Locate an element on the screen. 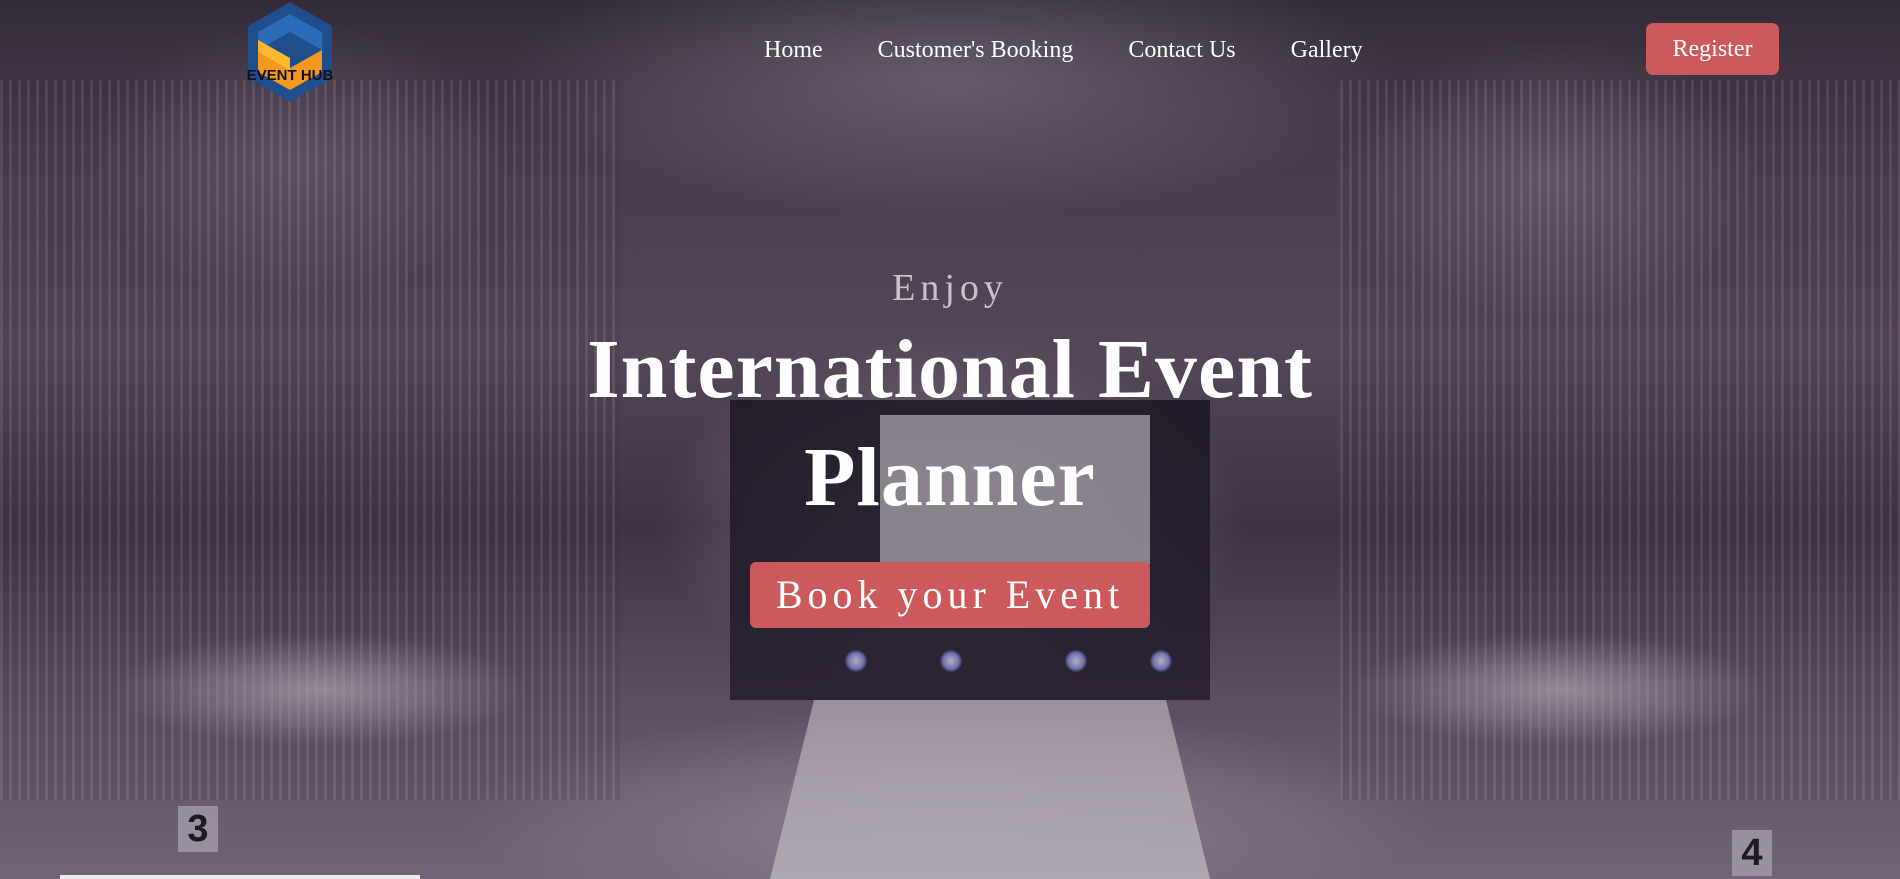 The image size is (1900, 879). nav-home: Home is located at coordinates (793, 50).